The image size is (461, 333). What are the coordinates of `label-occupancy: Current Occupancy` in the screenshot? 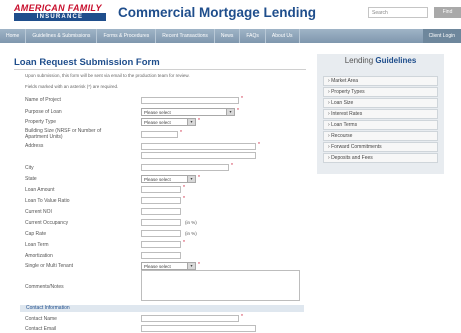 It's located at (47, 223).